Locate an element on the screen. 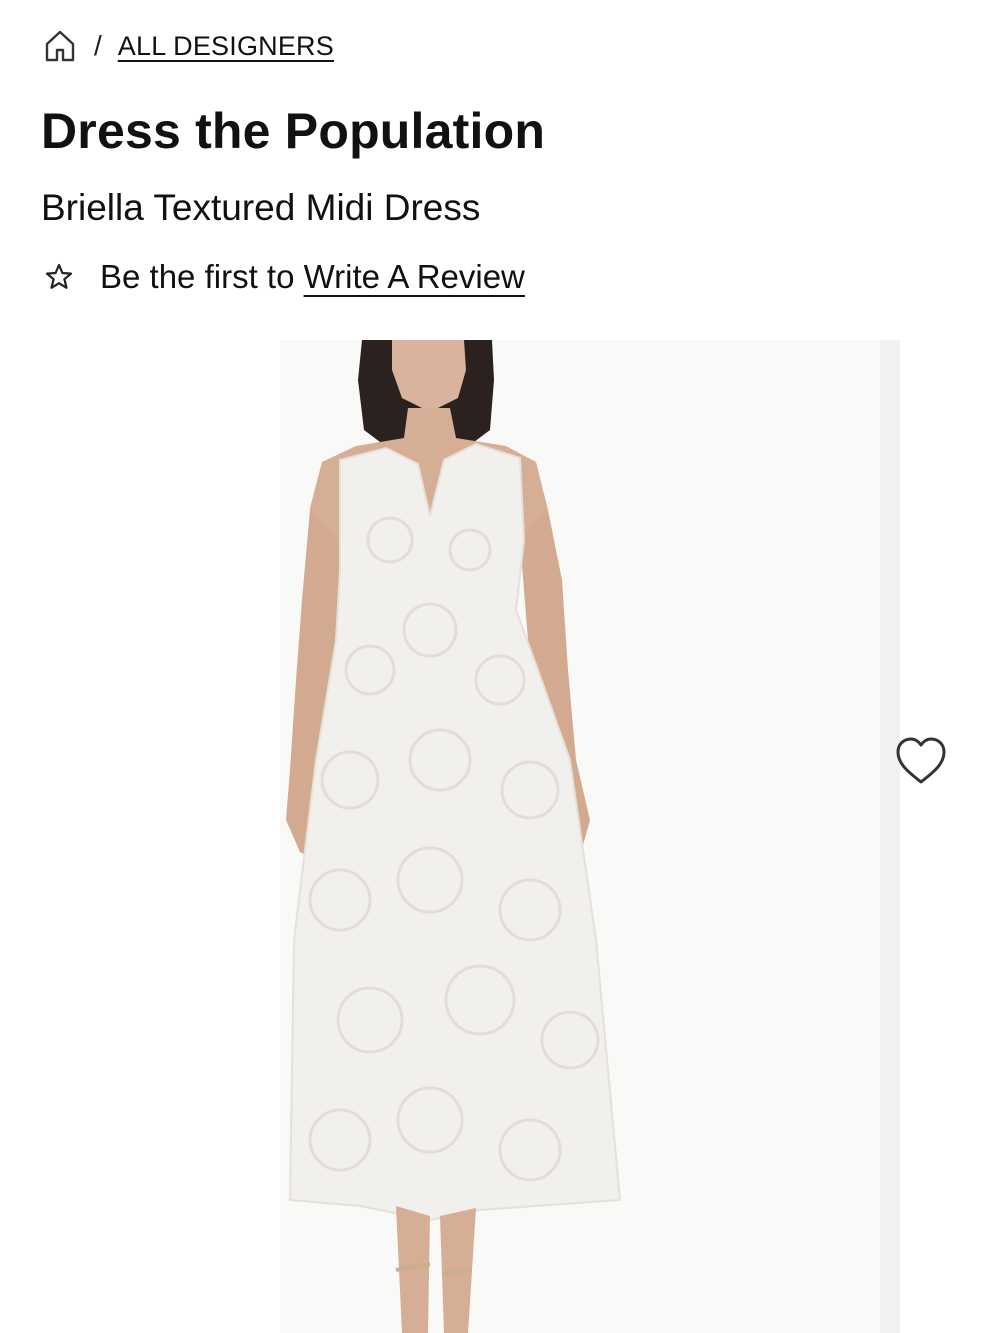  breadcrumb: / ALL DESIGNERS is located at coordinates (188, 46).